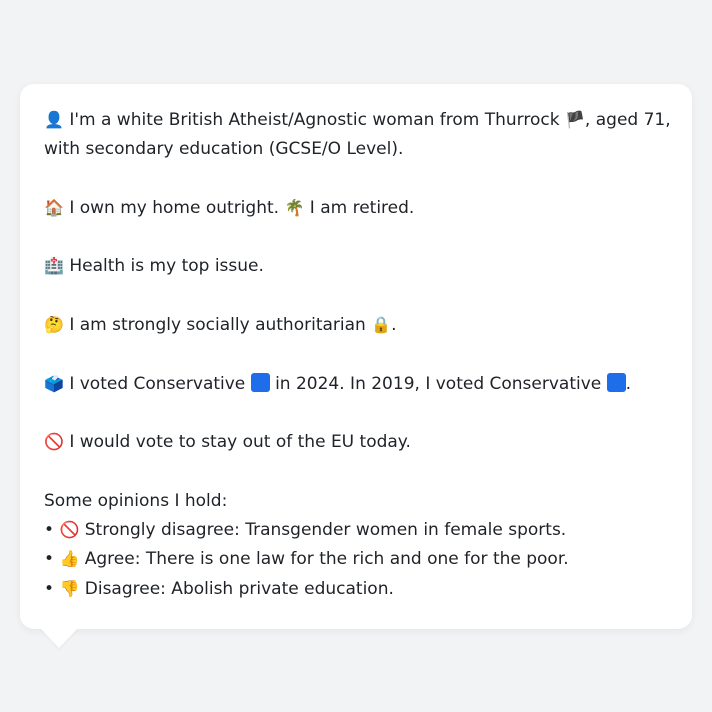  Describe the element at coordinates (628, 383) in the screenshot. I see `vote-suffix: .` at that location.